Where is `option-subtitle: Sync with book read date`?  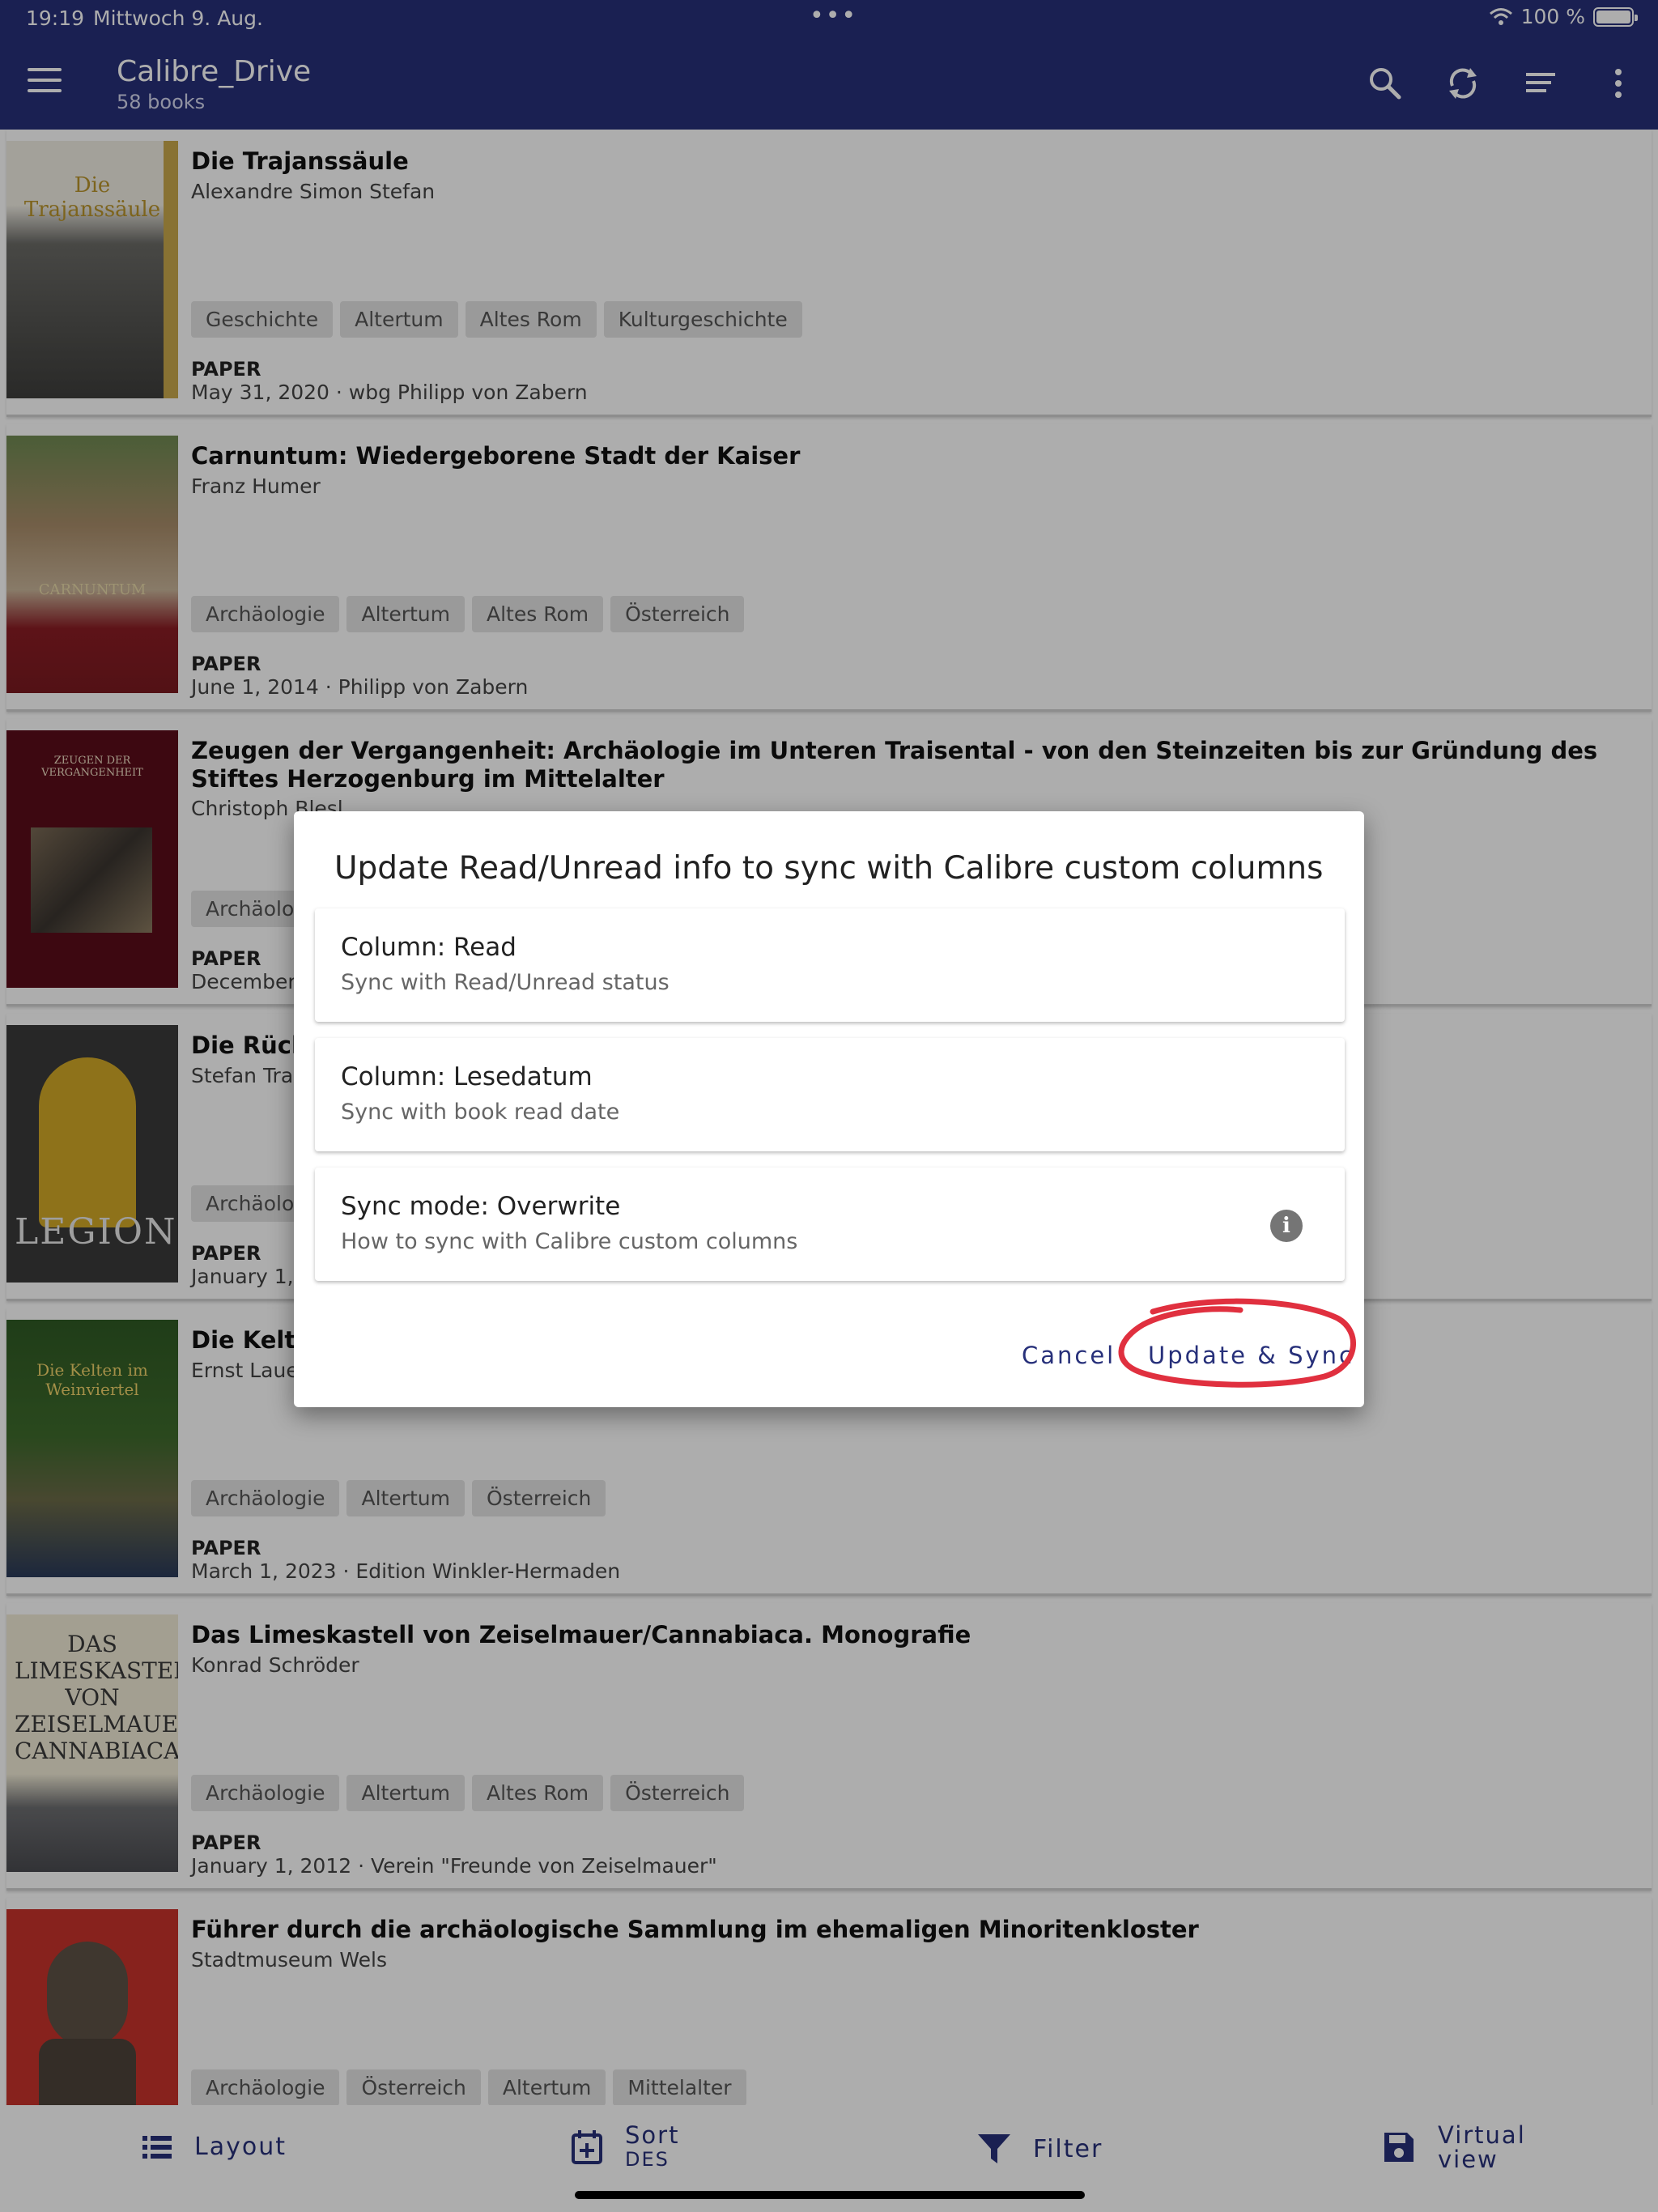 option-subtitle: Sync with book read date is located at coordinates (480, 1112).